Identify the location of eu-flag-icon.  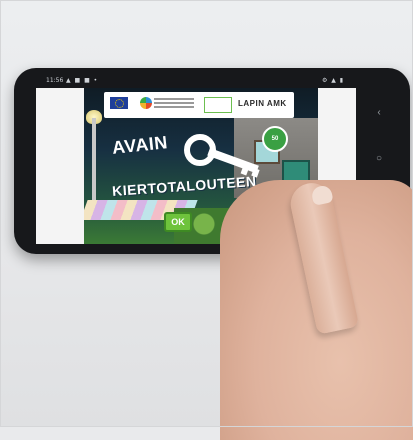
(119, 103).